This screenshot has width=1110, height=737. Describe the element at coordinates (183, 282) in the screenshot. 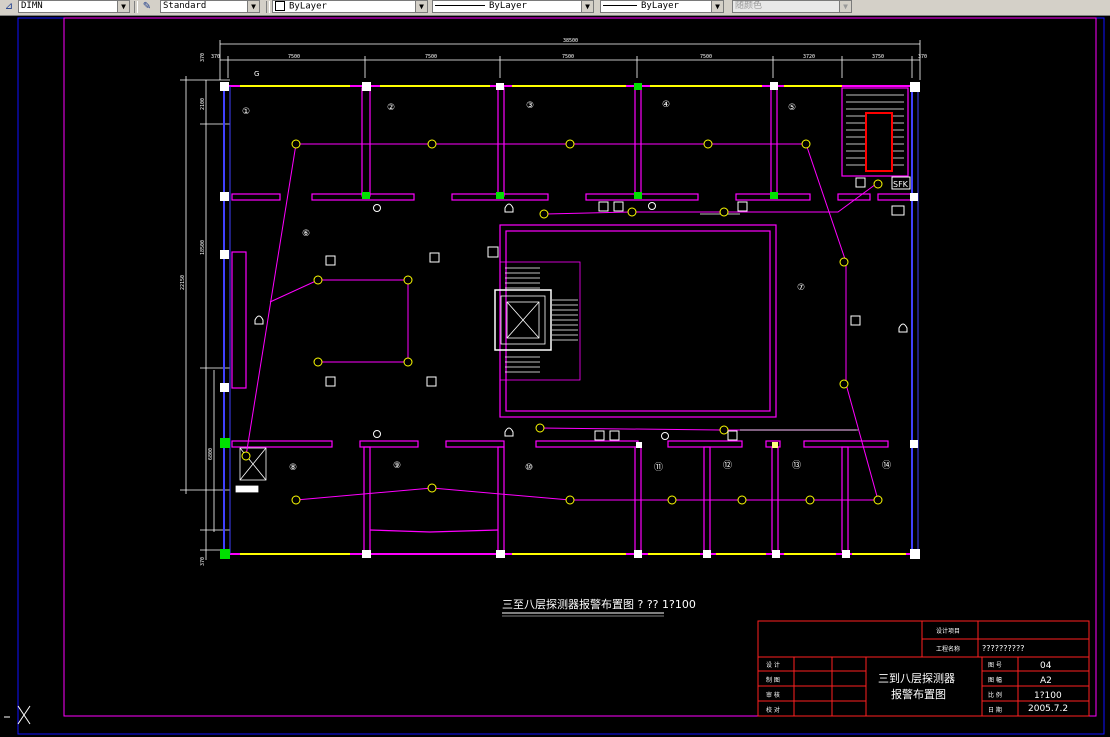

I see `dim-text: 22150` at that location.